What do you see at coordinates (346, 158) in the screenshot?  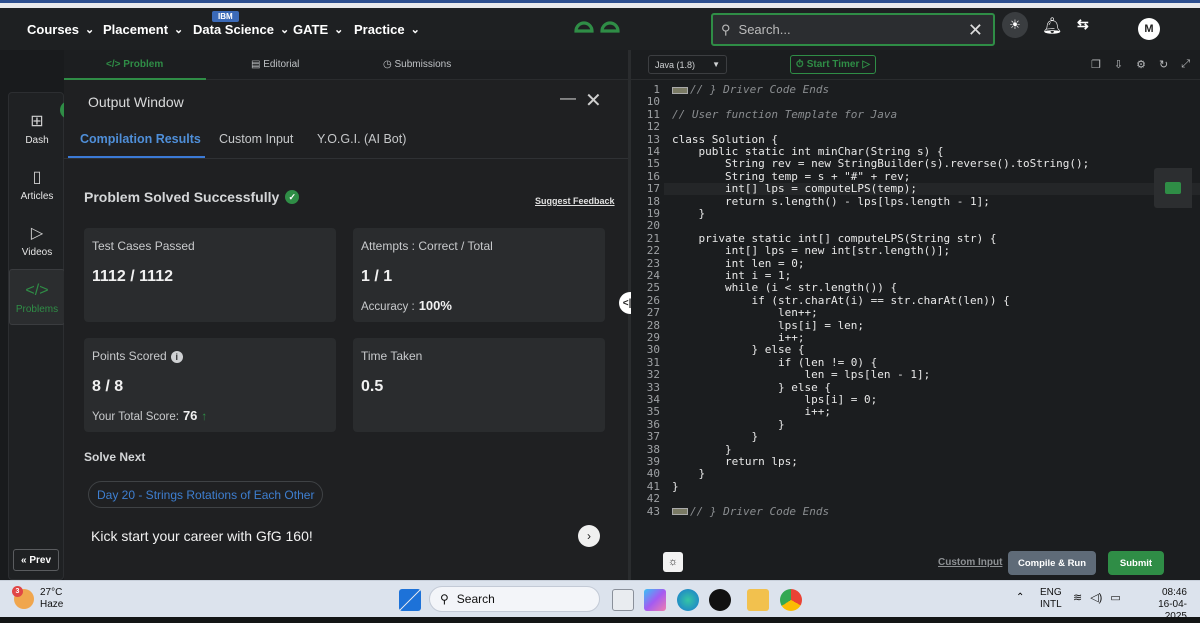 I see `tab-divider` at bounding box center [346, 158].